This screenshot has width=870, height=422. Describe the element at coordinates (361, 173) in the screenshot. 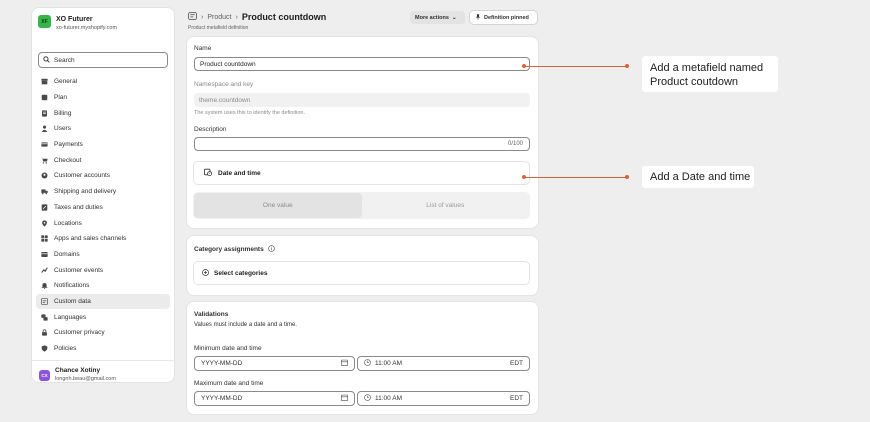

I see `type-selector: Date and time` at that location.